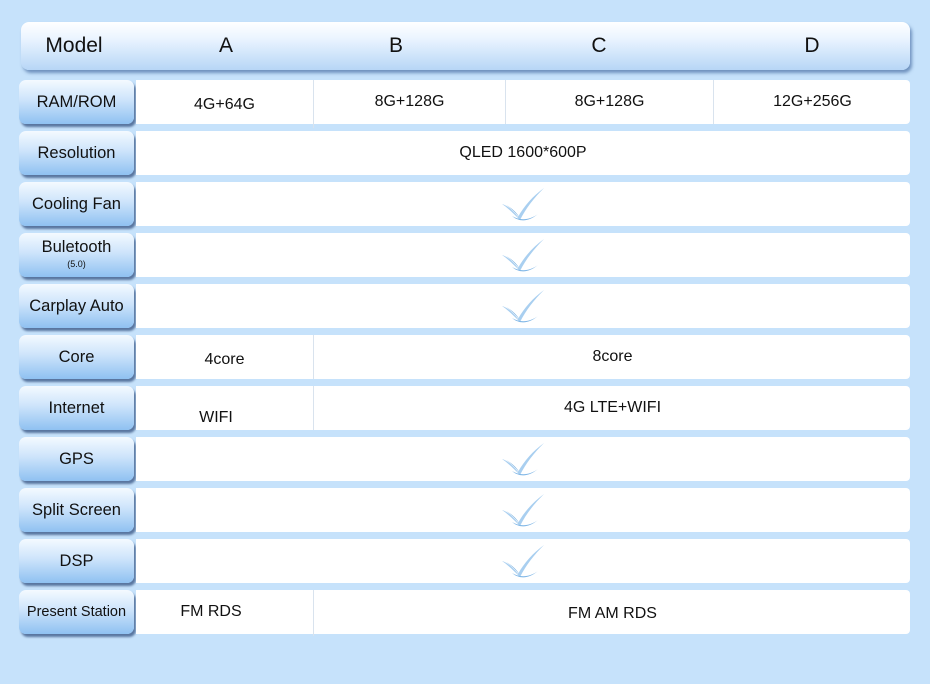 The height and width of the screenshot is (684, 930). I want to click on cell-c: 8G+128G, so click(609, 102).